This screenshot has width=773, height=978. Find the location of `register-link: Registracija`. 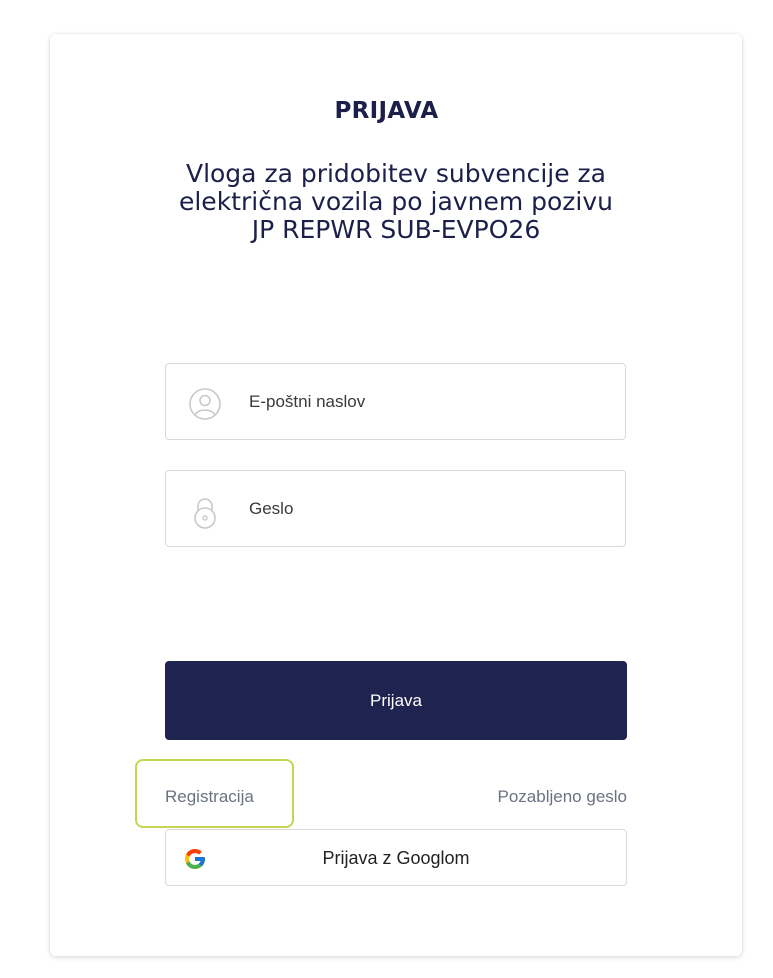

register-link: Registracija is located at coordinates (209, 797).